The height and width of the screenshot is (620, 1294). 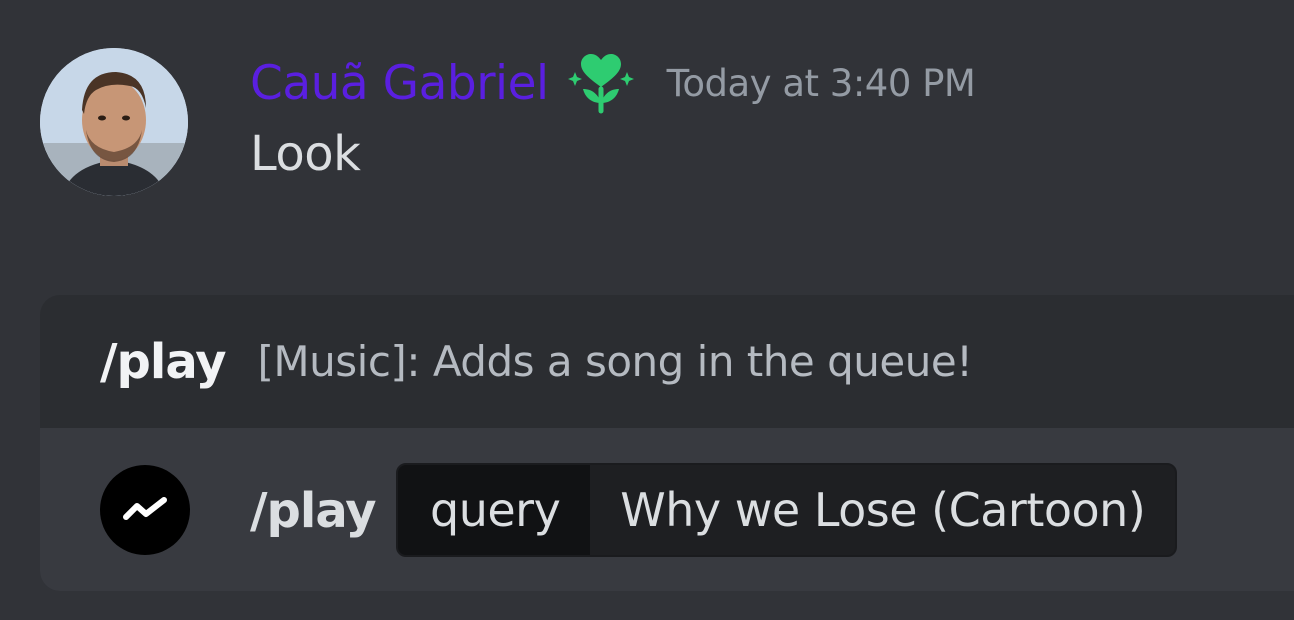 What do you see at coordinates (145, 510) in the screenshot?
I see `wave-icon` at bounding box center [145, 510].